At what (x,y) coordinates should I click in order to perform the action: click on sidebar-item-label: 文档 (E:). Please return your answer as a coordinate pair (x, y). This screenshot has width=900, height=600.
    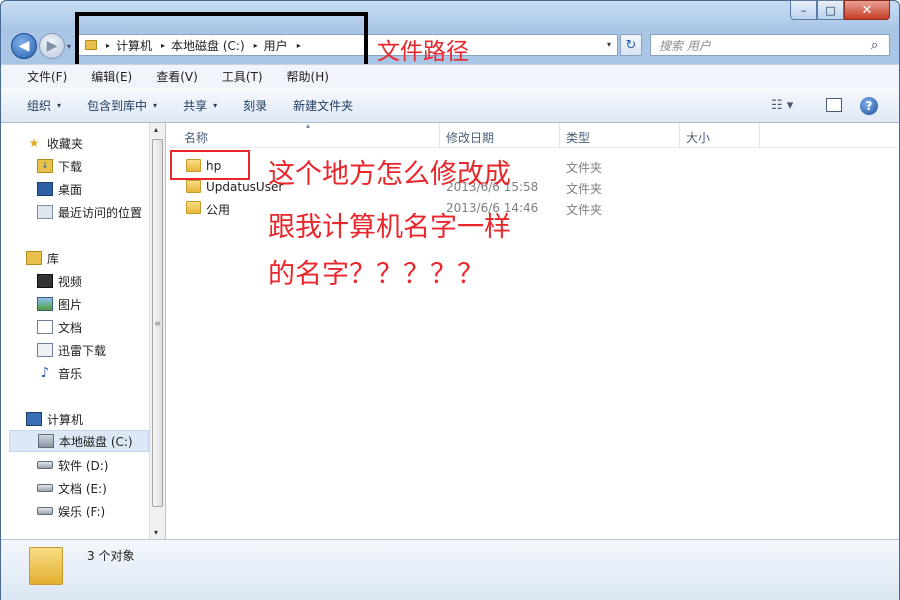
    Looking at the image, I should click on (82, 488).